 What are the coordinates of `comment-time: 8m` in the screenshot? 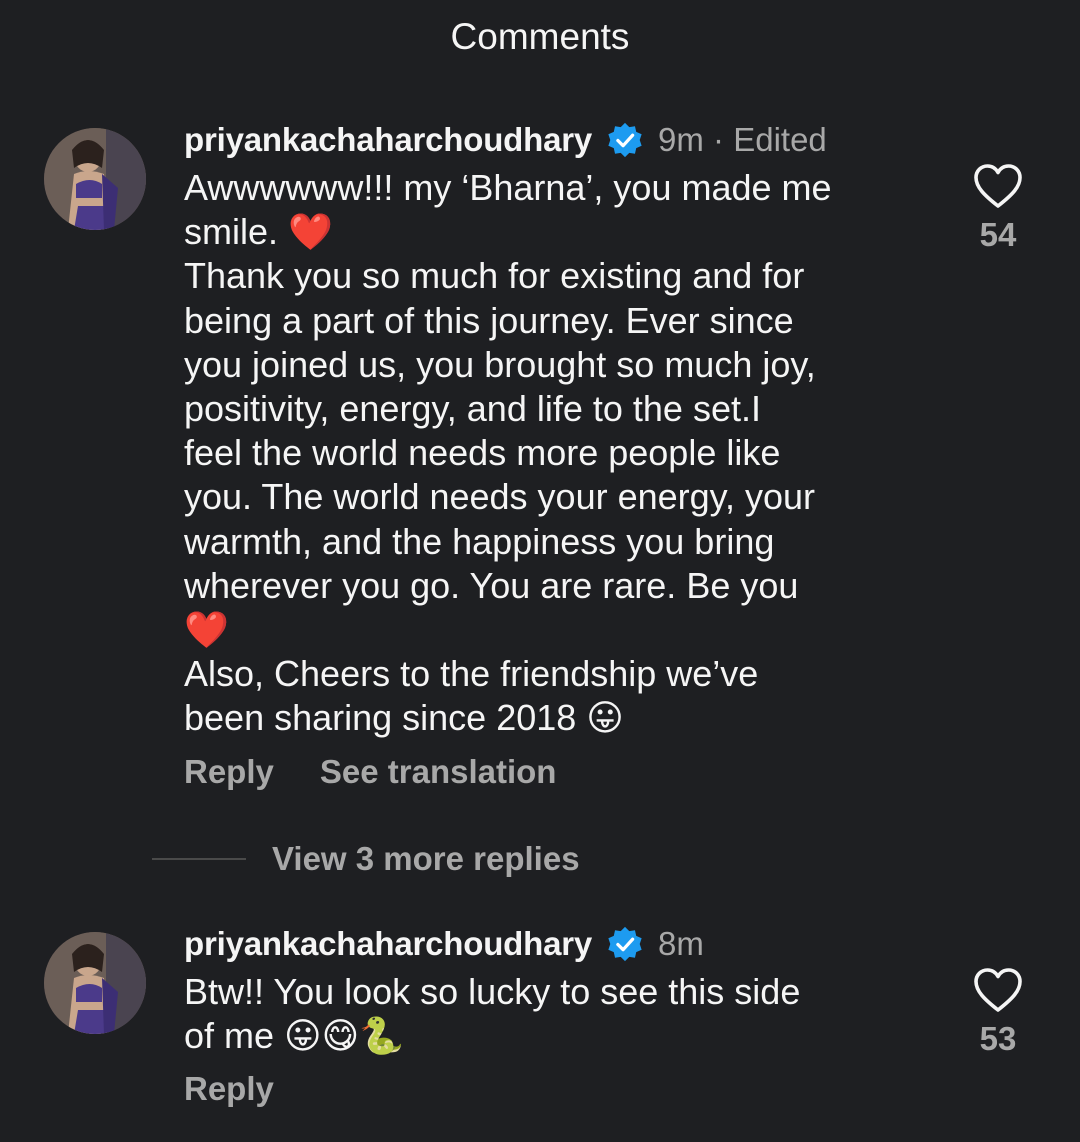 It's located at (681, 943).